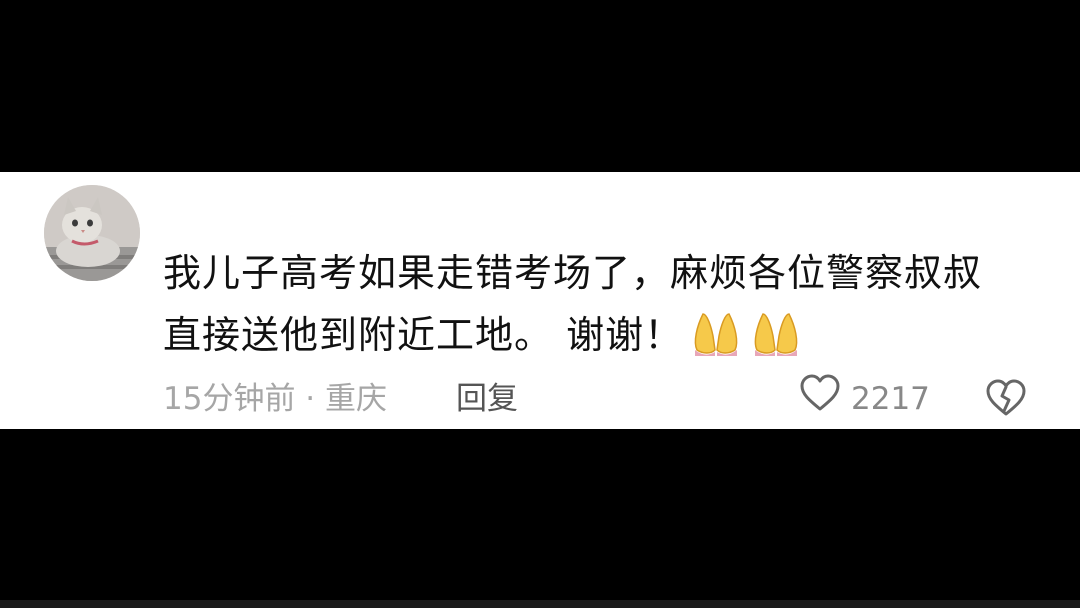  I want to click on comment-meta-row: 15分钟前 · 重庆 回复 2217, so click(603, 399).